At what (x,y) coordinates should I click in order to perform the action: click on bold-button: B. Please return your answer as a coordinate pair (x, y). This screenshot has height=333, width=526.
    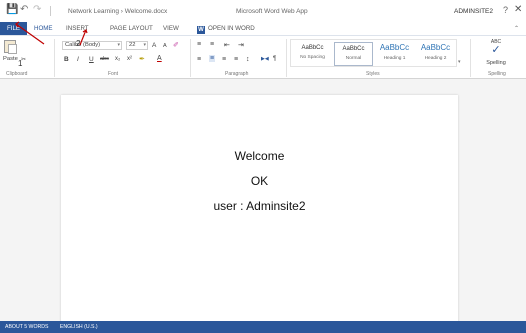
    Looking at the image, I should click on (66, 59).